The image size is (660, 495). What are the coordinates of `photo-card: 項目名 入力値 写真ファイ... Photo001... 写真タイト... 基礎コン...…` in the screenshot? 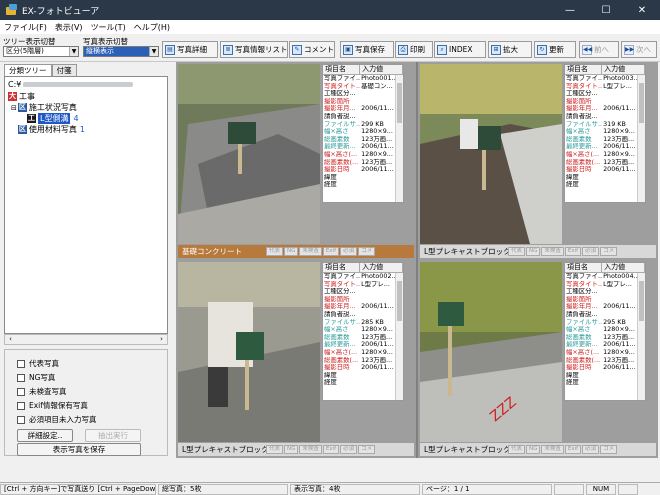 It's located at (296, 161).